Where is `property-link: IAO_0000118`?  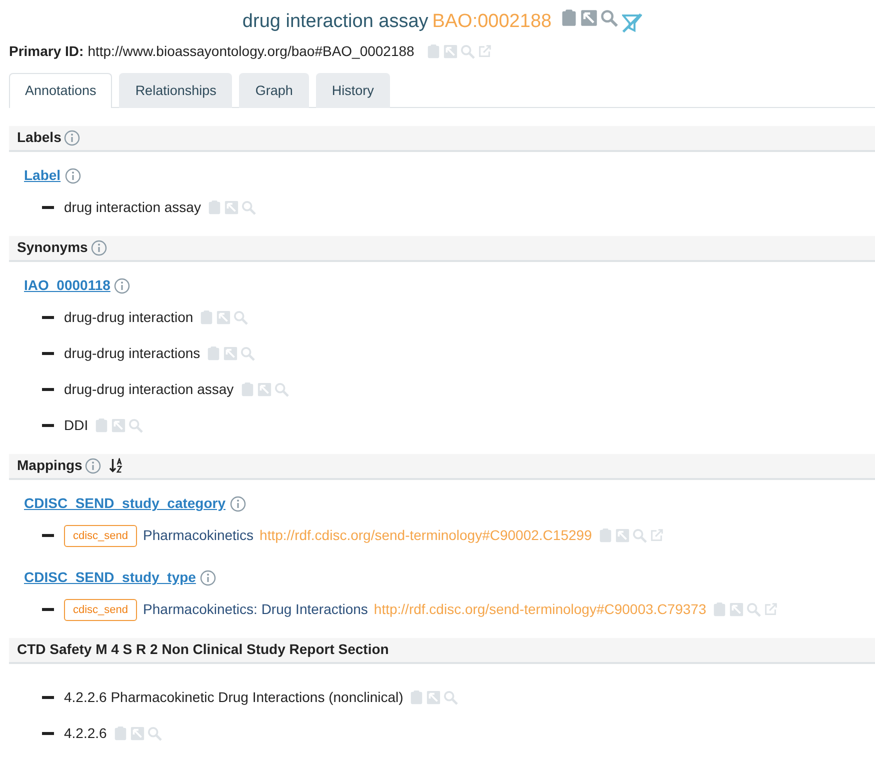
property-link: IAO_0000118 is located at coordinates (67, 285).